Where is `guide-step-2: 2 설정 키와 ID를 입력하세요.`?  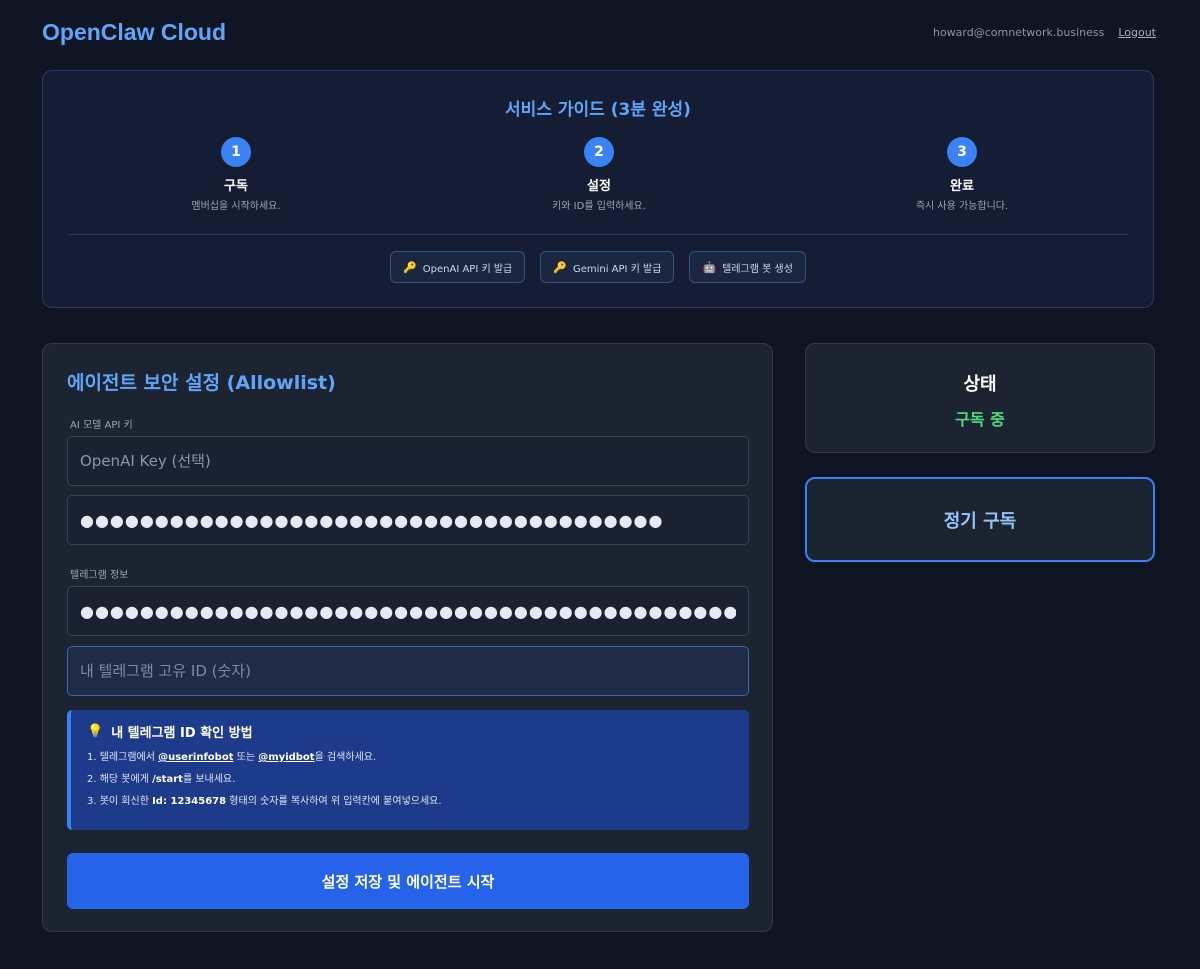 guide-step-2: 2 설정 키와 ID를 입력하세요. is located at coordinates (599, 174).